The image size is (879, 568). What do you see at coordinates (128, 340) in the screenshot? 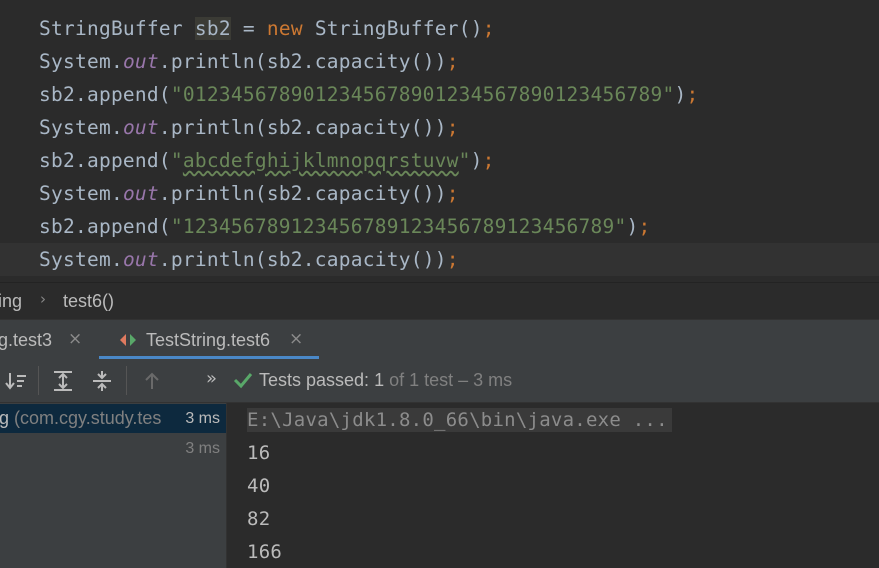
I see `run-config-icon` at bounding box center [128, 340].